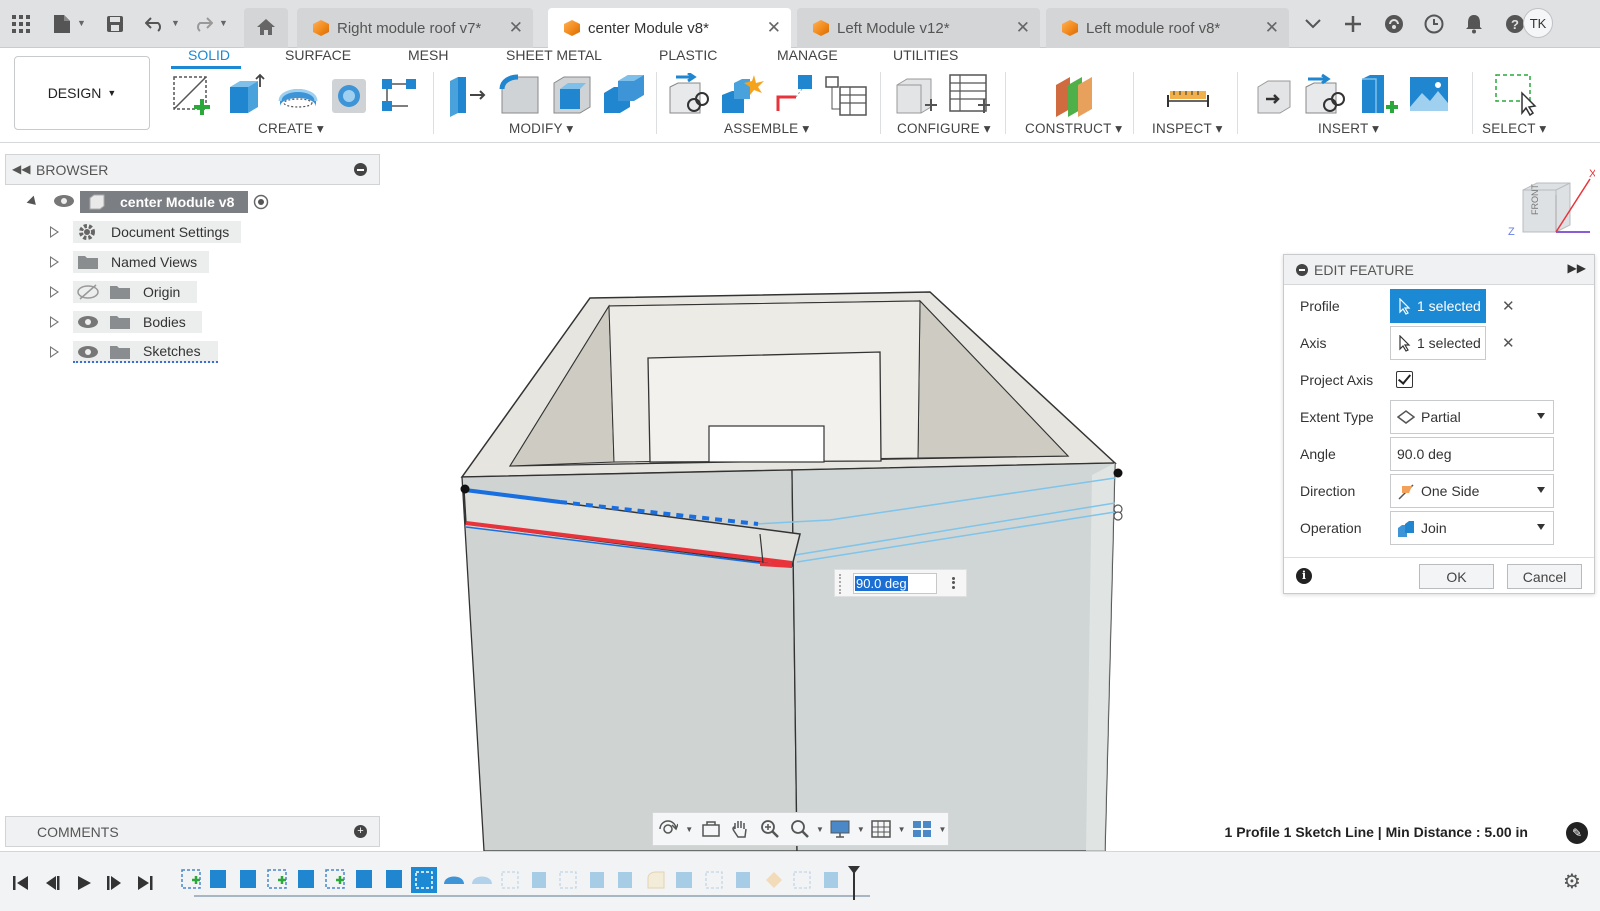 Image resolution: width=1600 pixels, height=911 pixels. What do you see at coordinates (1302, 270) in the screenshot?
I see `minimize-dialog-icon` at bounding box center [1302, 270].